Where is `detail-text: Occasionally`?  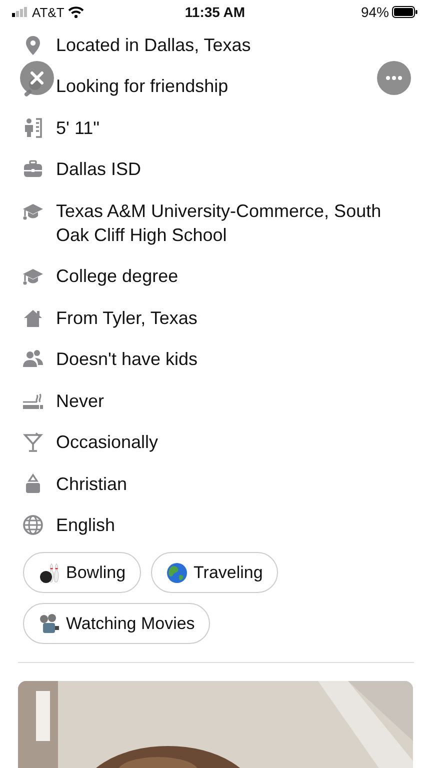 detail-text: Occasionally is located at coordinates (107, 442).